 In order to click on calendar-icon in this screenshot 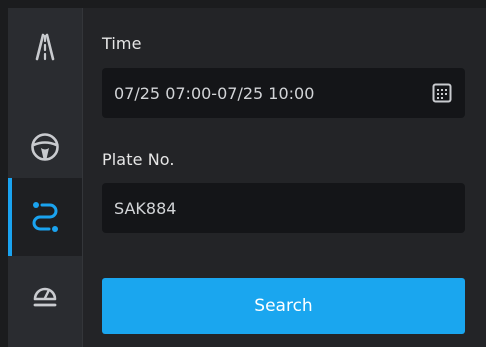, I will do `click(442, 93)`.